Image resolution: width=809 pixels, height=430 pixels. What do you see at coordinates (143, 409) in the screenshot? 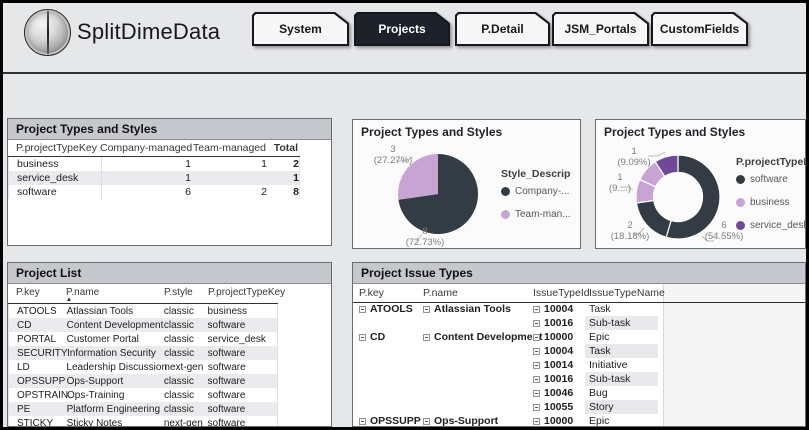
I see `table-row: PE Platform Engineering classic software` at bounding box center [143, 409].